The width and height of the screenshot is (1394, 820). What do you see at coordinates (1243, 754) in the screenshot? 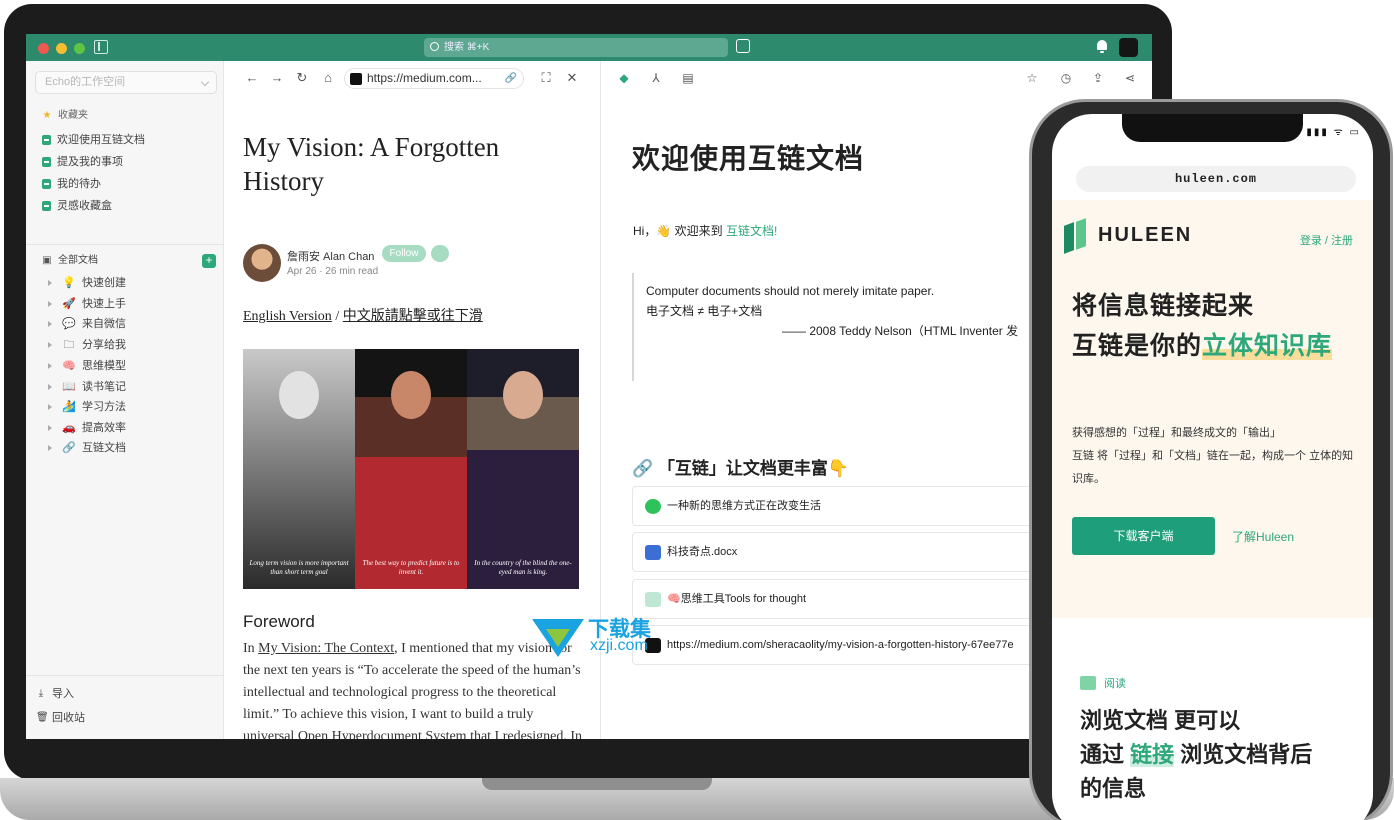
I see `read-text: 浏览文档背后` at bounding box center [1243, 754].